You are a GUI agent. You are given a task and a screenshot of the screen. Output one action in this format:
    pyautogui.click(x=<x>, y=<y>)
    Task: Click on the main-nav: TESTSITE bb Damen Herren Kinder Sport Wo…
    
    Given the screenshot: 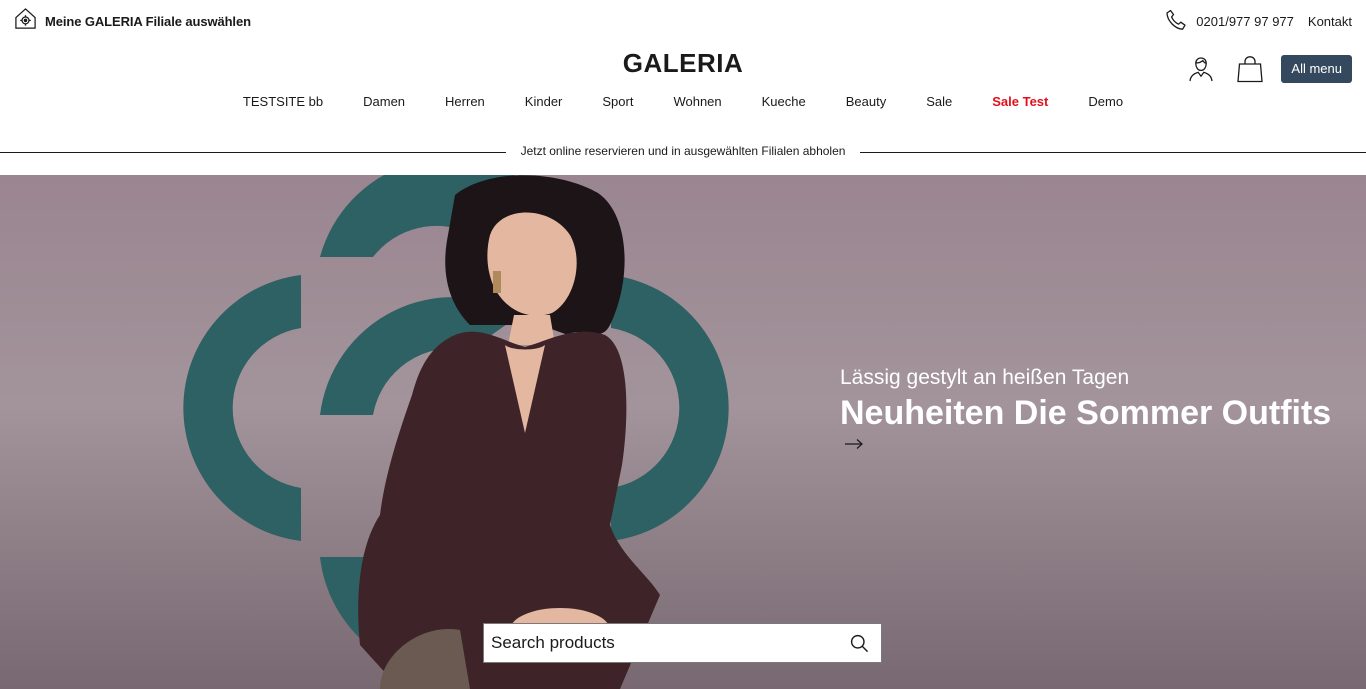 What is the action you would take?
    pyautogui.click(x=683, y=101)
    